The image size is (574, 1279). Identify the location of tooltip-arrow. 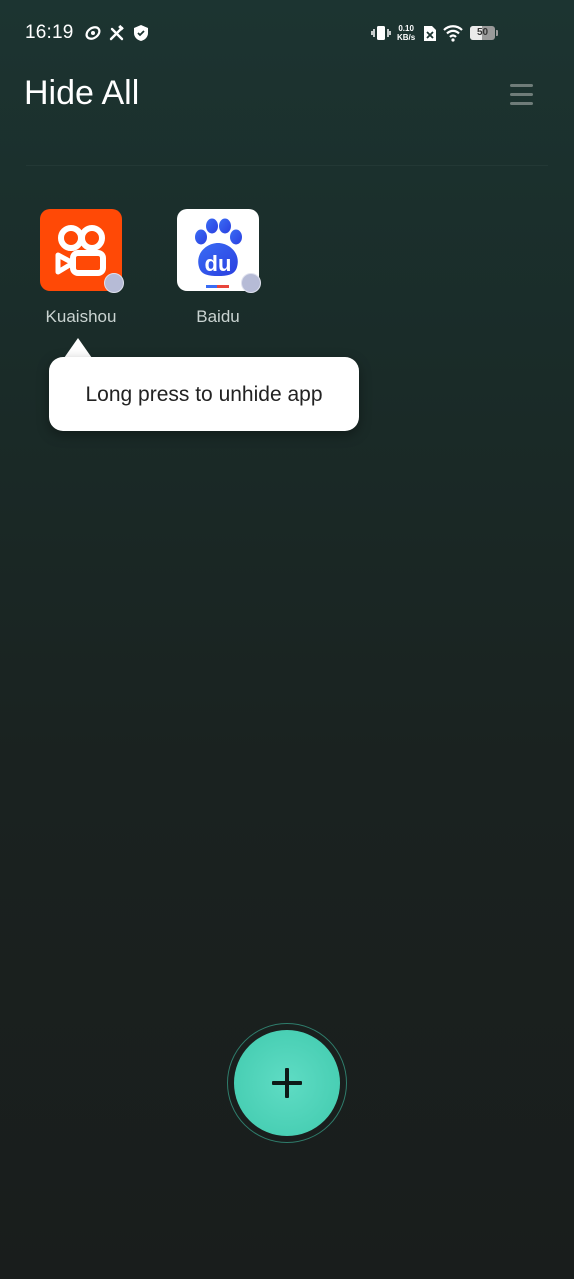
(78, 348).